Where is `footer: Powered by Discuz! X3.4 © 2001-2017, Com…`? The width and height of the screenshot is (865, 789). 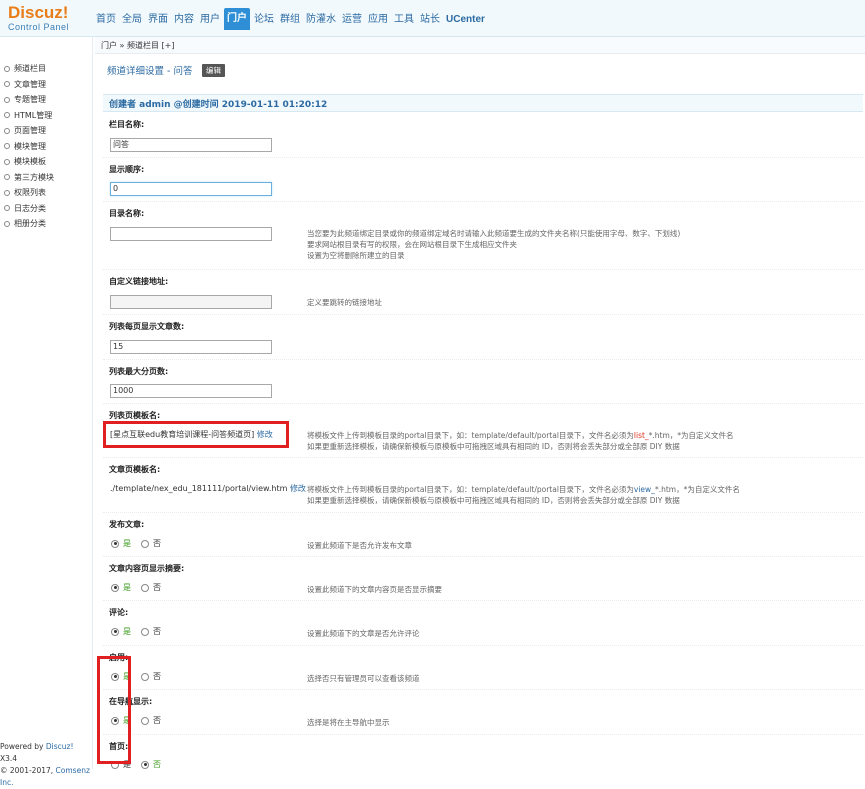
footer: Powered by Discuz! X3.4 © 2001-2017, Com… is located at coordinates (46, 765).